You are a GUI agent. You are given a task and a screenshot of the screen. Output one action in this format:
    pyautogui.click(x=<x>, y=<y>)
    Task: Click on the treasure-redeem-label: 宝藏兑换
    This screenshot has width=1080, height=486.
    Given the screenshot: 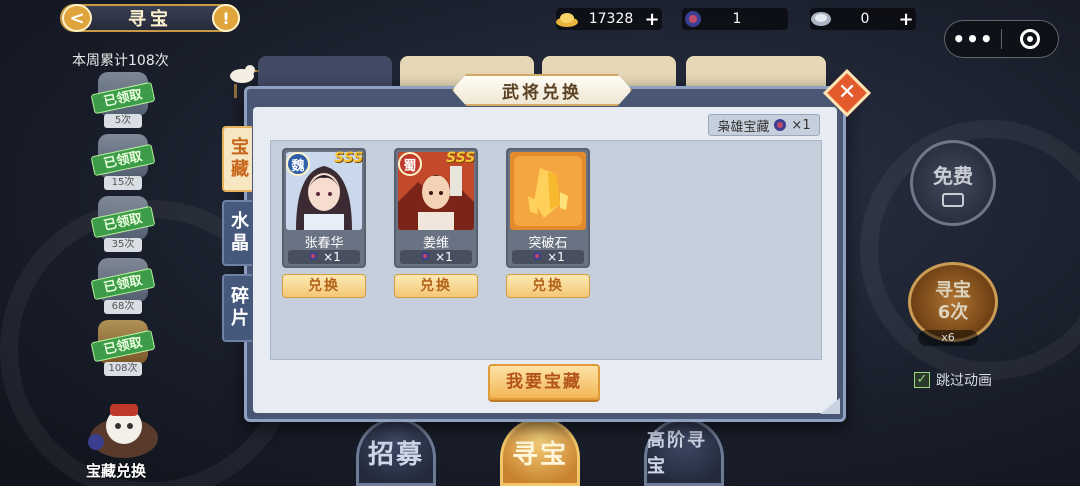 What is the action you would take?
    pyautogui.click(x=116, y=470)
    